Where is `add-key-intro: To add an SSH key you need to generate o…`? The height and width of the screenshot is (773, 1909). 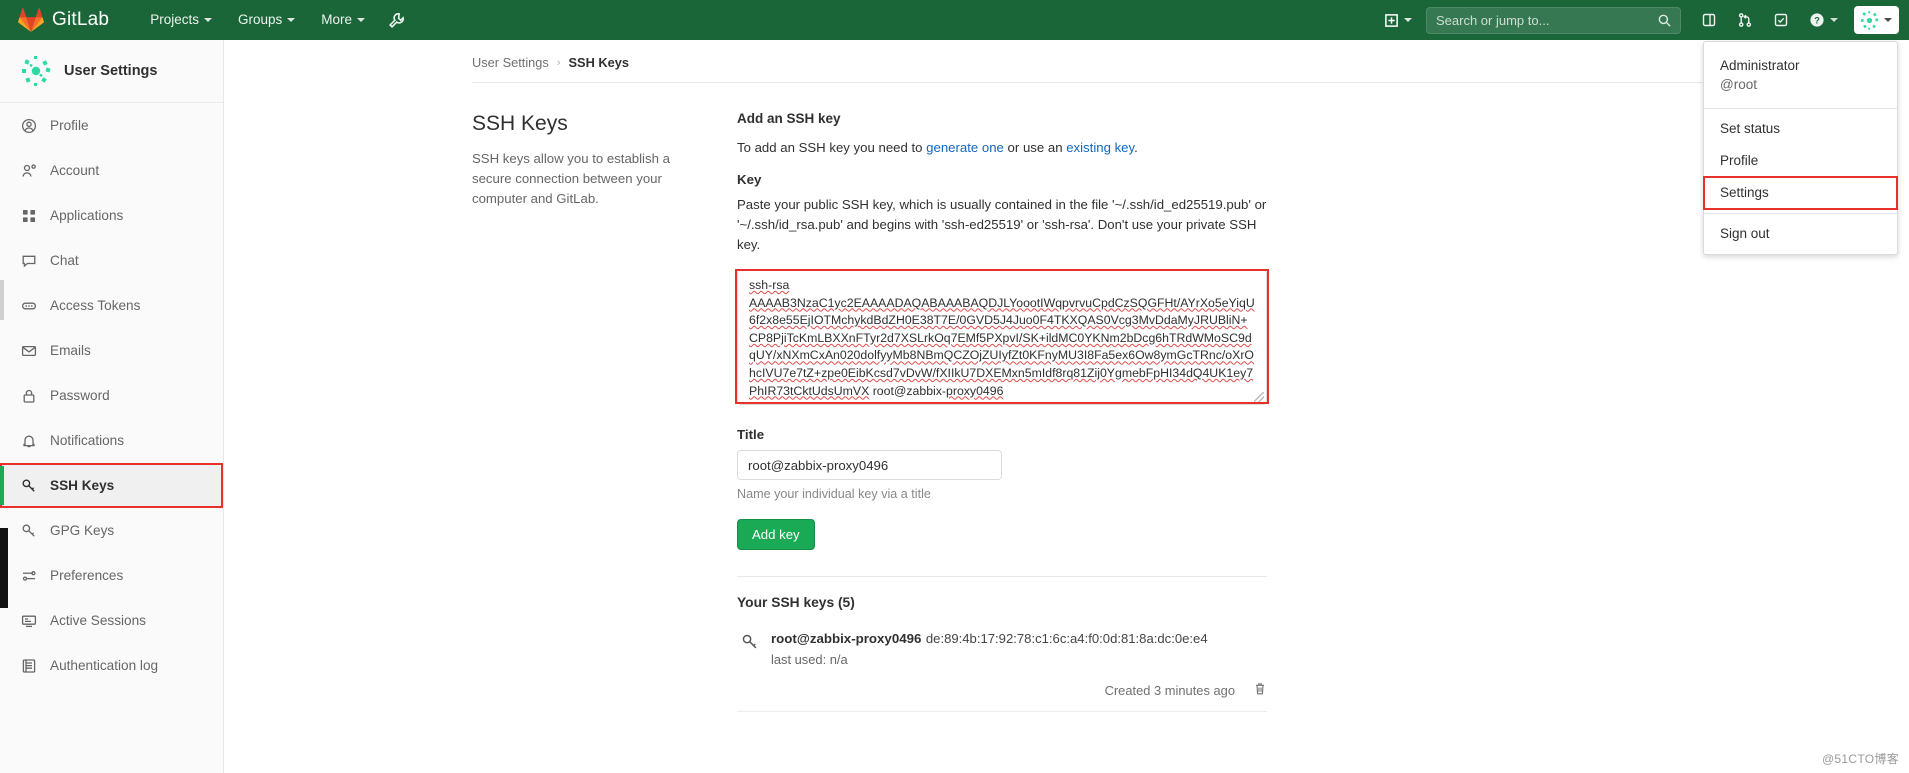
add-key-intro: To add an SSH key you need to generate o… is located at coordinates (1002, 148).